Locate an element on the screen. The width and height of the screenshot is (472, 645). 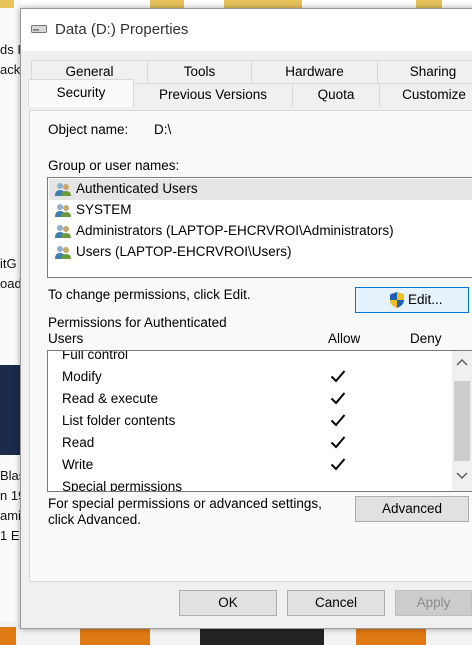
title-bar: Data (D:) Properties is located at coordinates (246, 30).